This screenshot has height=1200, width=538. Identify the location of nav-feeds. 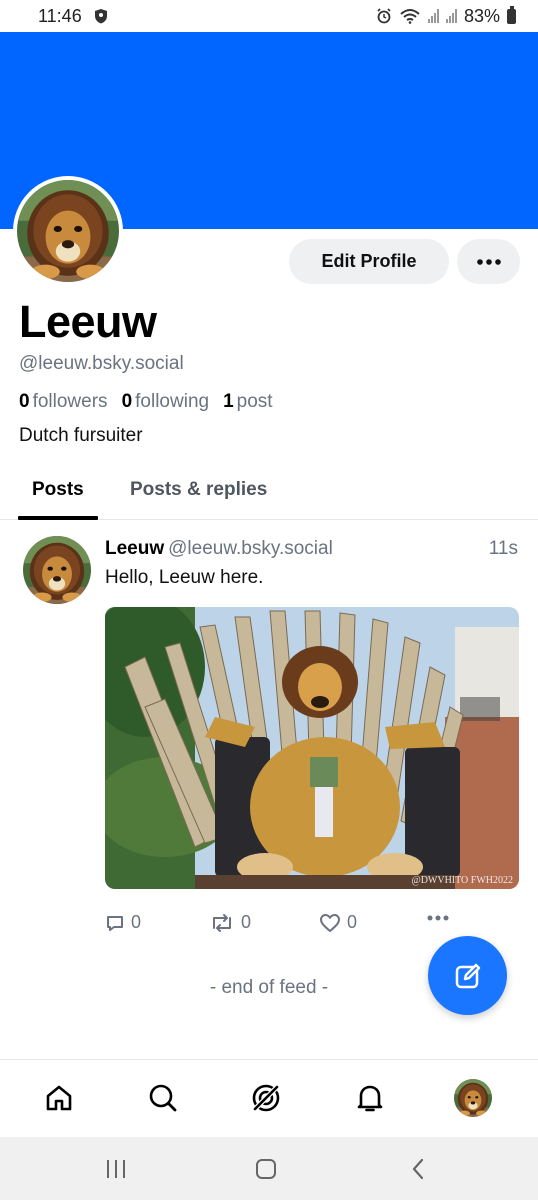
(266, 1098).